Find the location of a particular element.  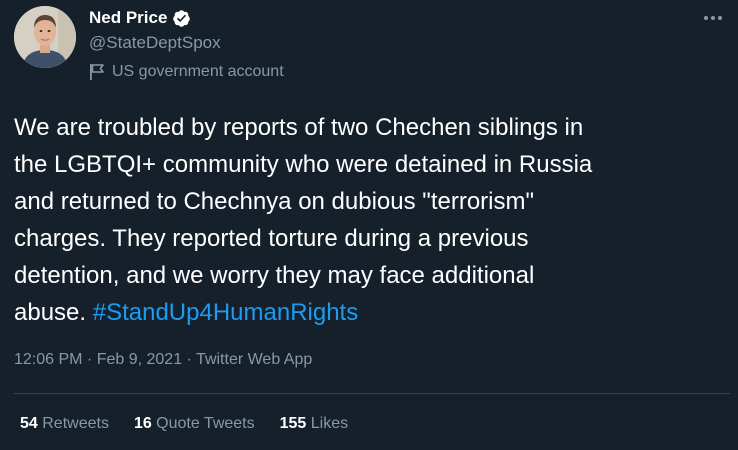

avatar is located at coordinates (45, 37).